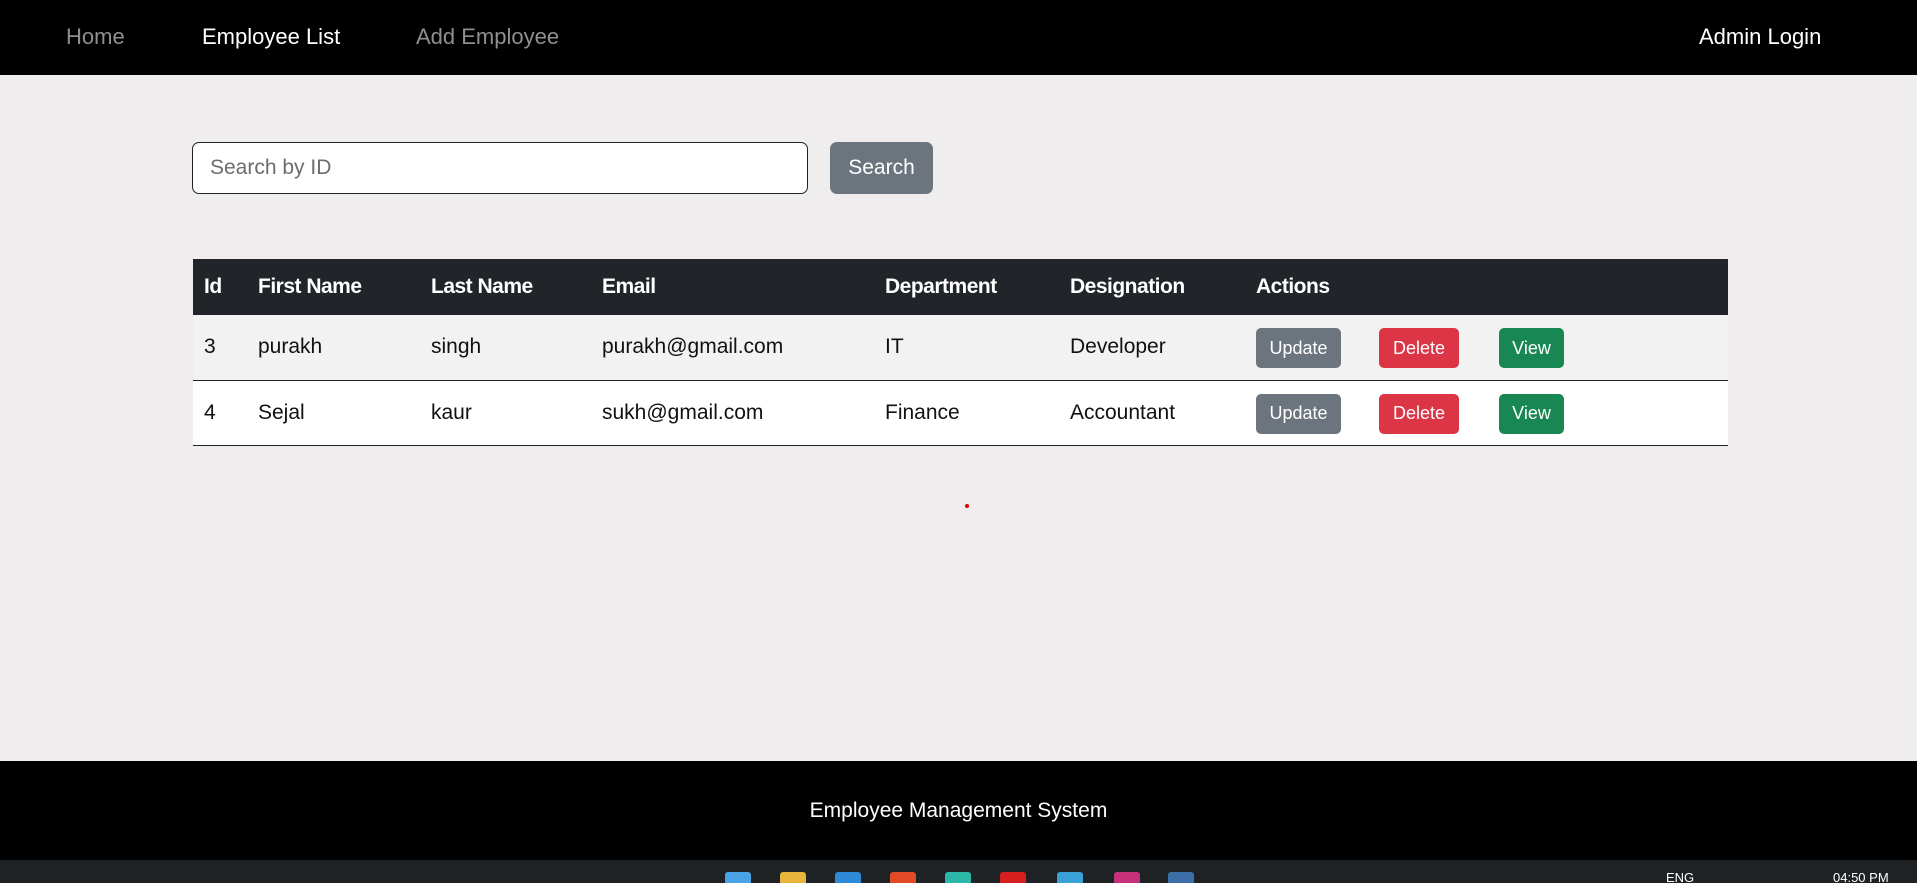 Image resolution: width=1917 pixels, height=883 pixels. I want to click on footer-text: Employee Management System, so click(958, 810).